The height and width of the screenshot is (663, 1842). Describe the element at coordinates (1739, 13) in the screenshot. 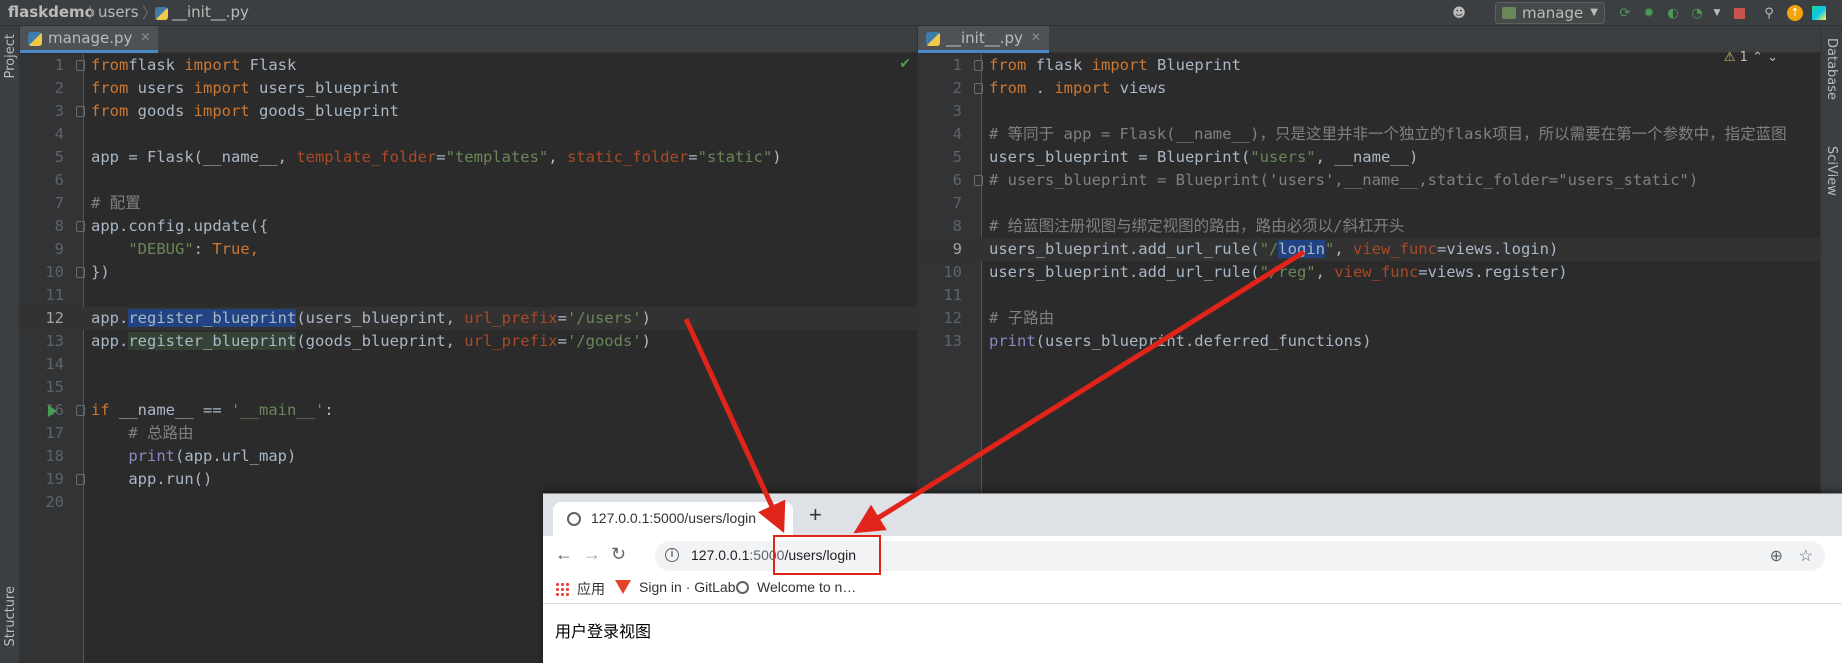

I see `stop-icon` at that location.